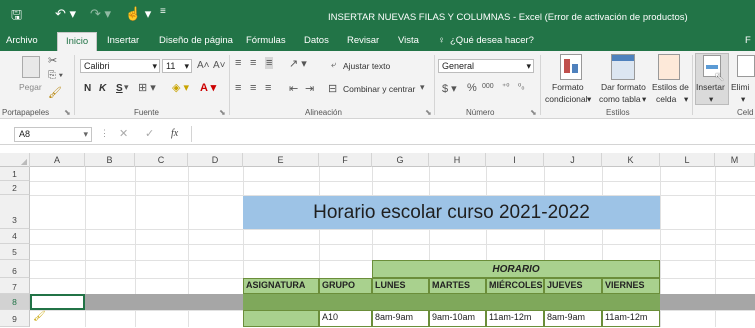 The image size is (755, 328). Describe the element at coordinates (623, 87) in the screenshot. I see `format-table-label-1: Dar formato` at that location.